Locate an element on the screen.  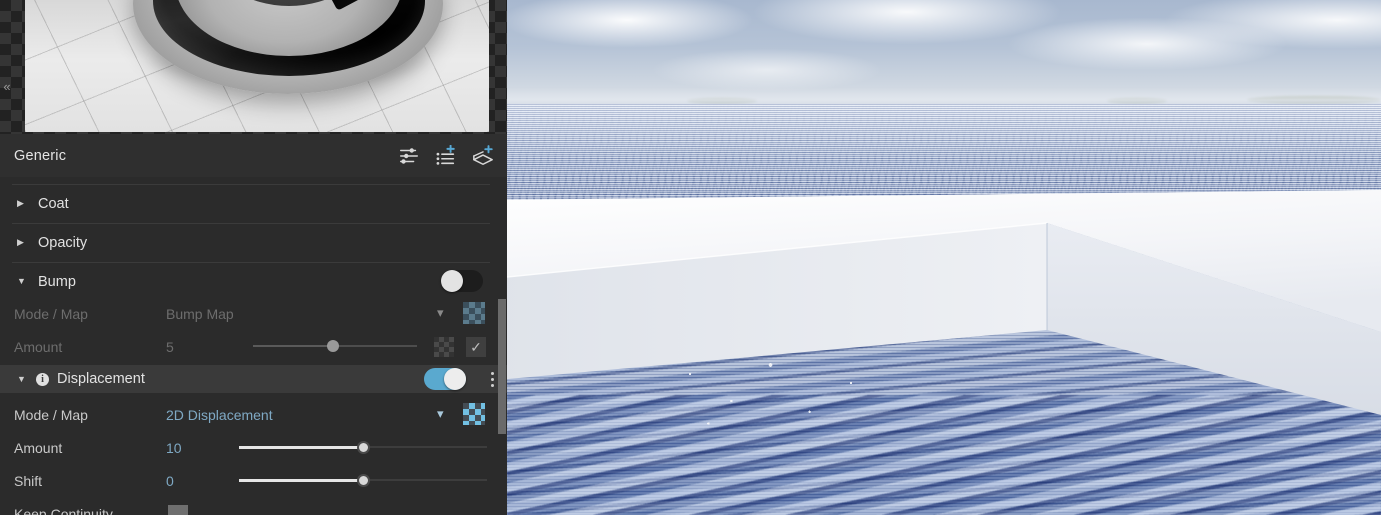
ocean-distance-fade is located at coordinates (944, 152).